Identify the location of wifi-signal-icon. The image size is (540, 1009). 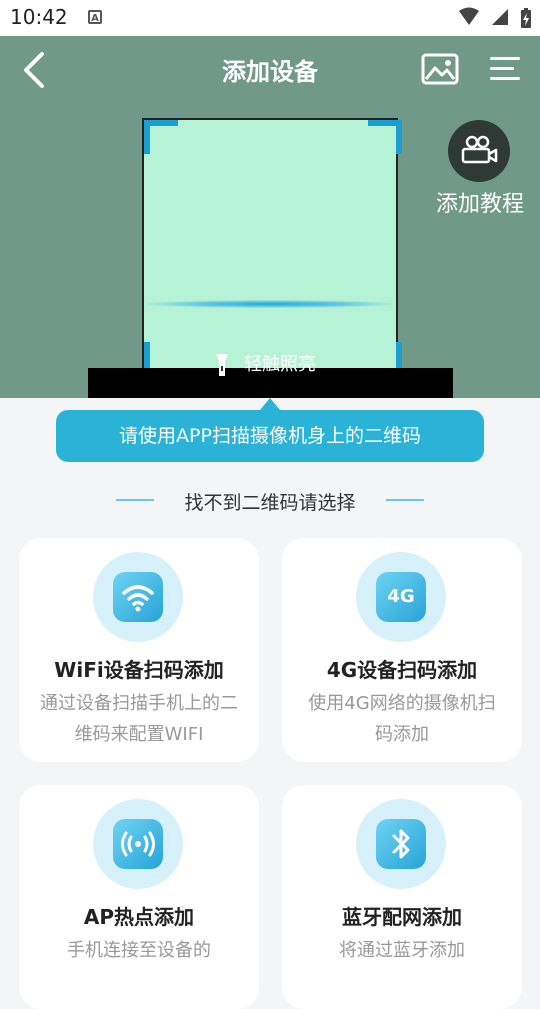
(469, 16).